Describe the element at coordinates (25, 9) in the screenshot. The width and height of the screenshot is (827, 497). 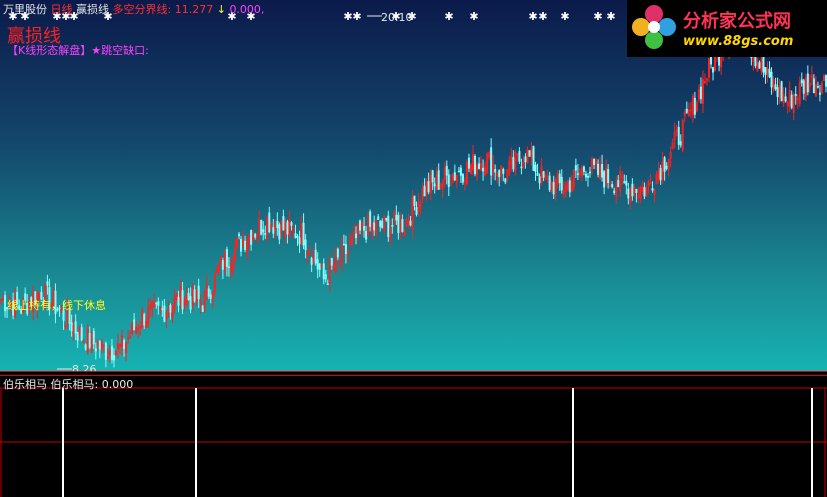
I see `stock-name: 万里股份` at that location.